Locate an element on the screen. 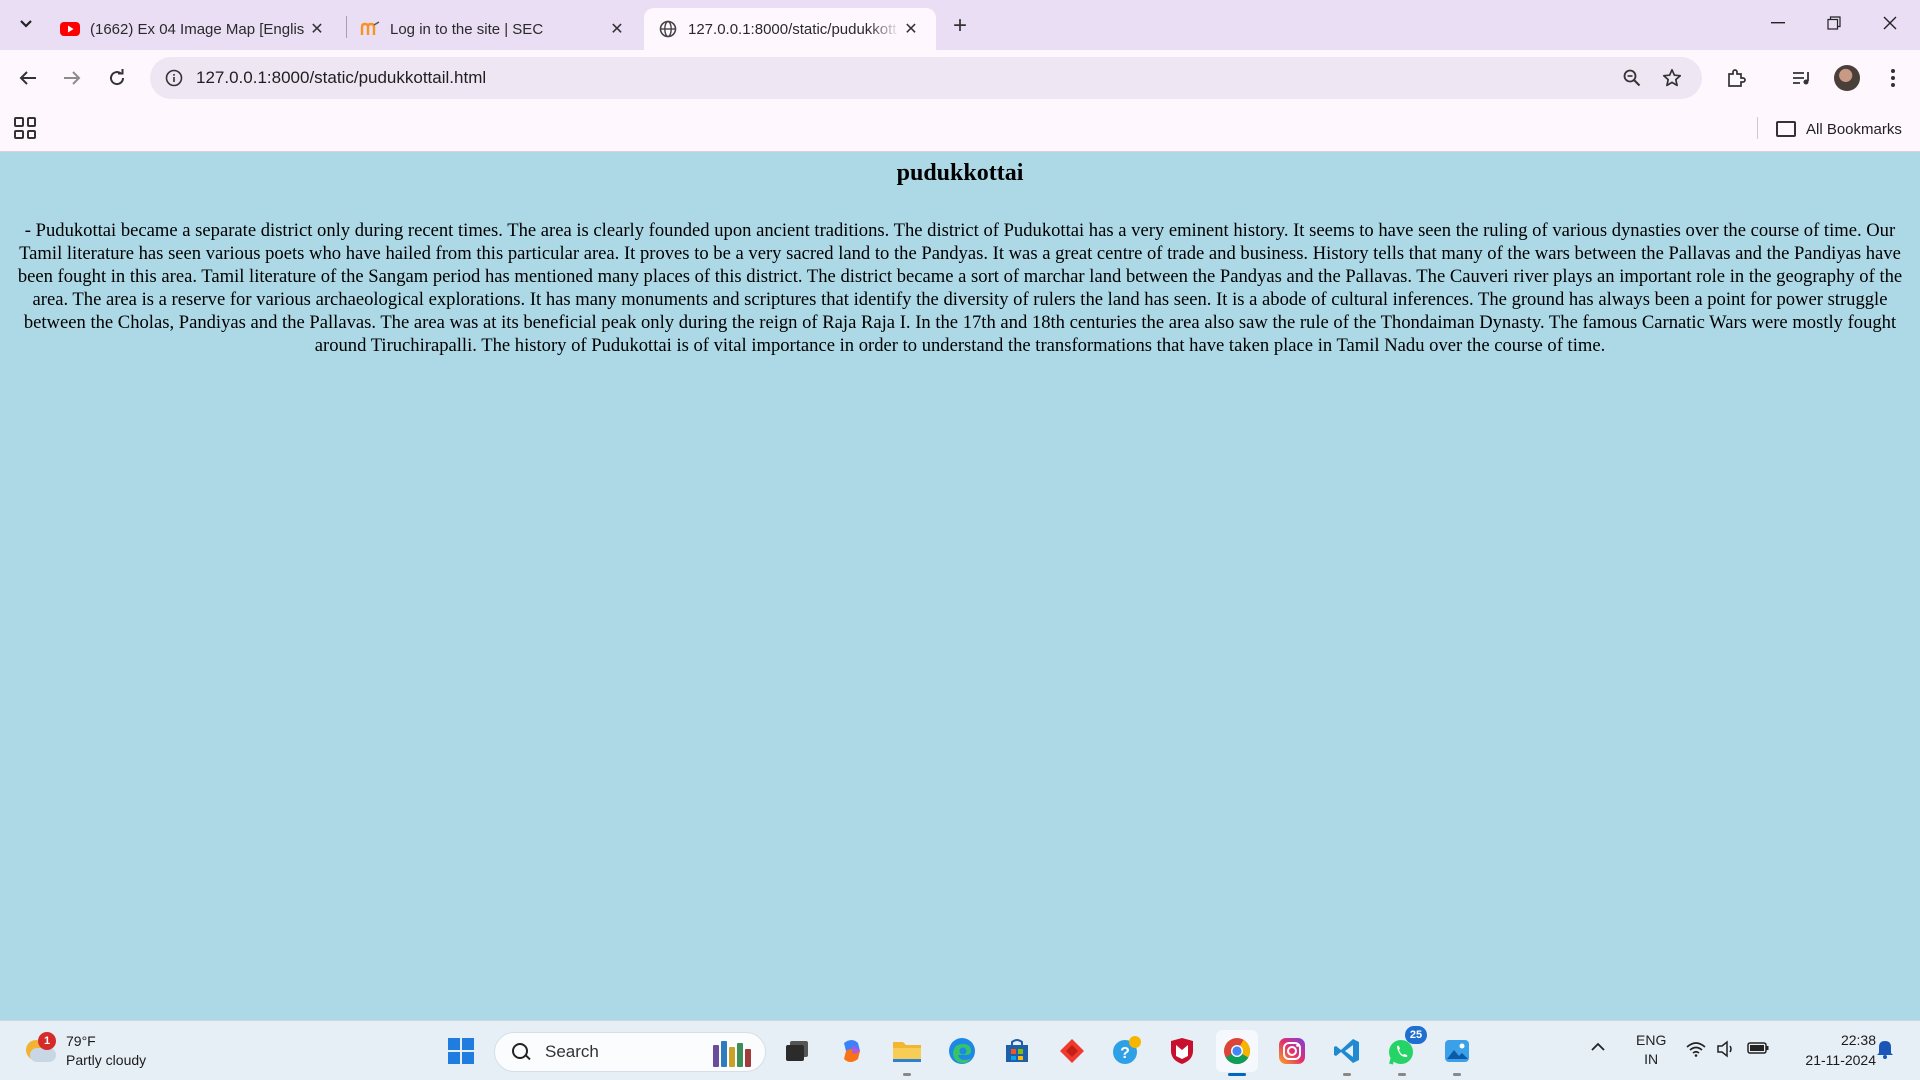 The image size is (1920, 1080). instagram-icon is located at coordinates (1292, 1051).